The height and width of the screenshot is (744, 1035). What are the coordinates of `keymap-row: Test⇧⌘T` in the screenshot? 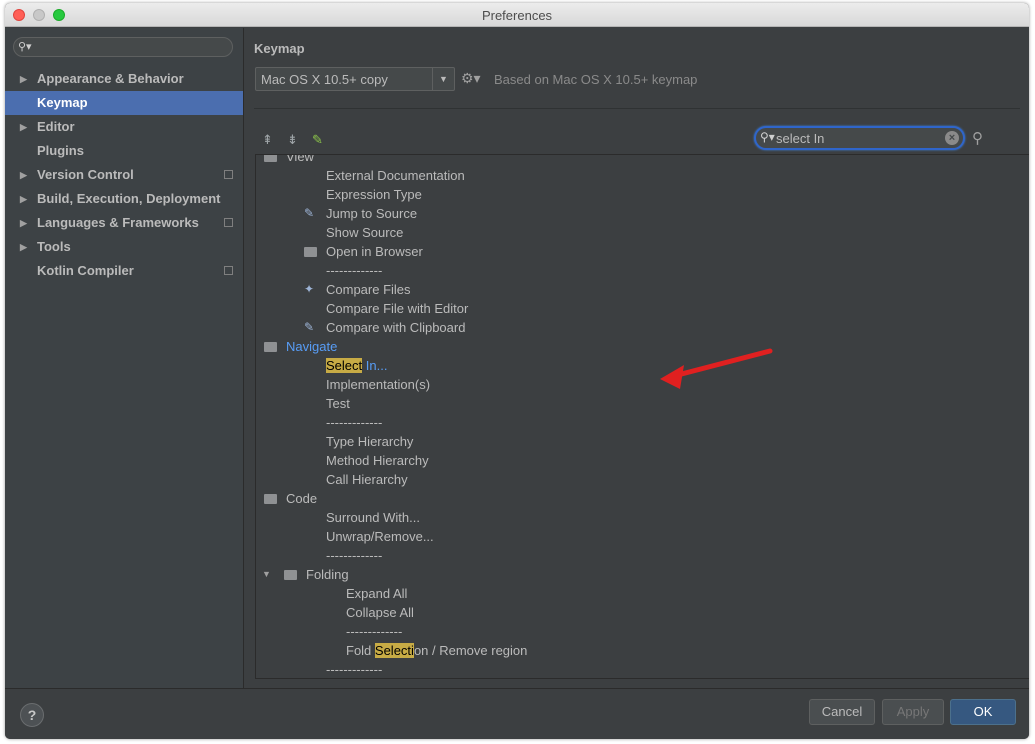 It's located at (642, 403).